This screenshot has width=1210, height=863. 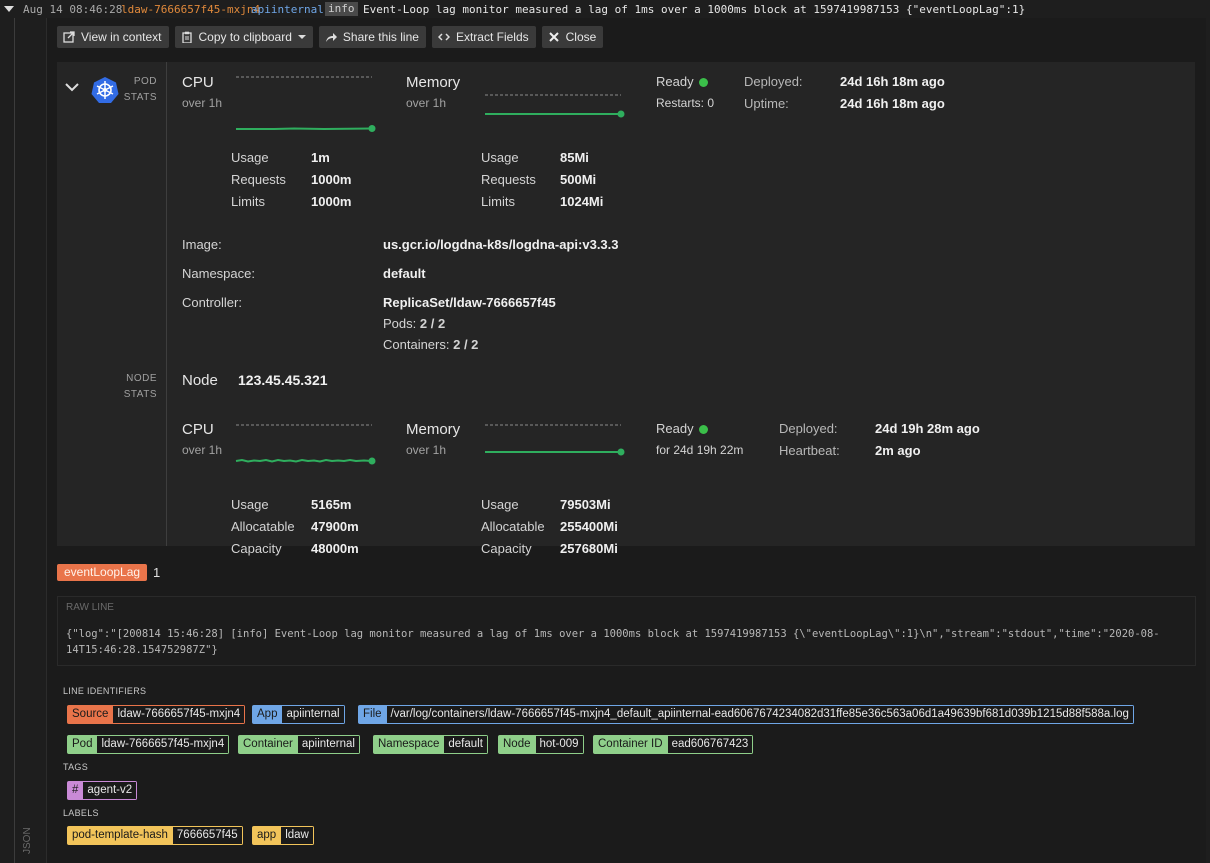 I want to click on pod-ready-status: Ready, so click(x=682, y=81).